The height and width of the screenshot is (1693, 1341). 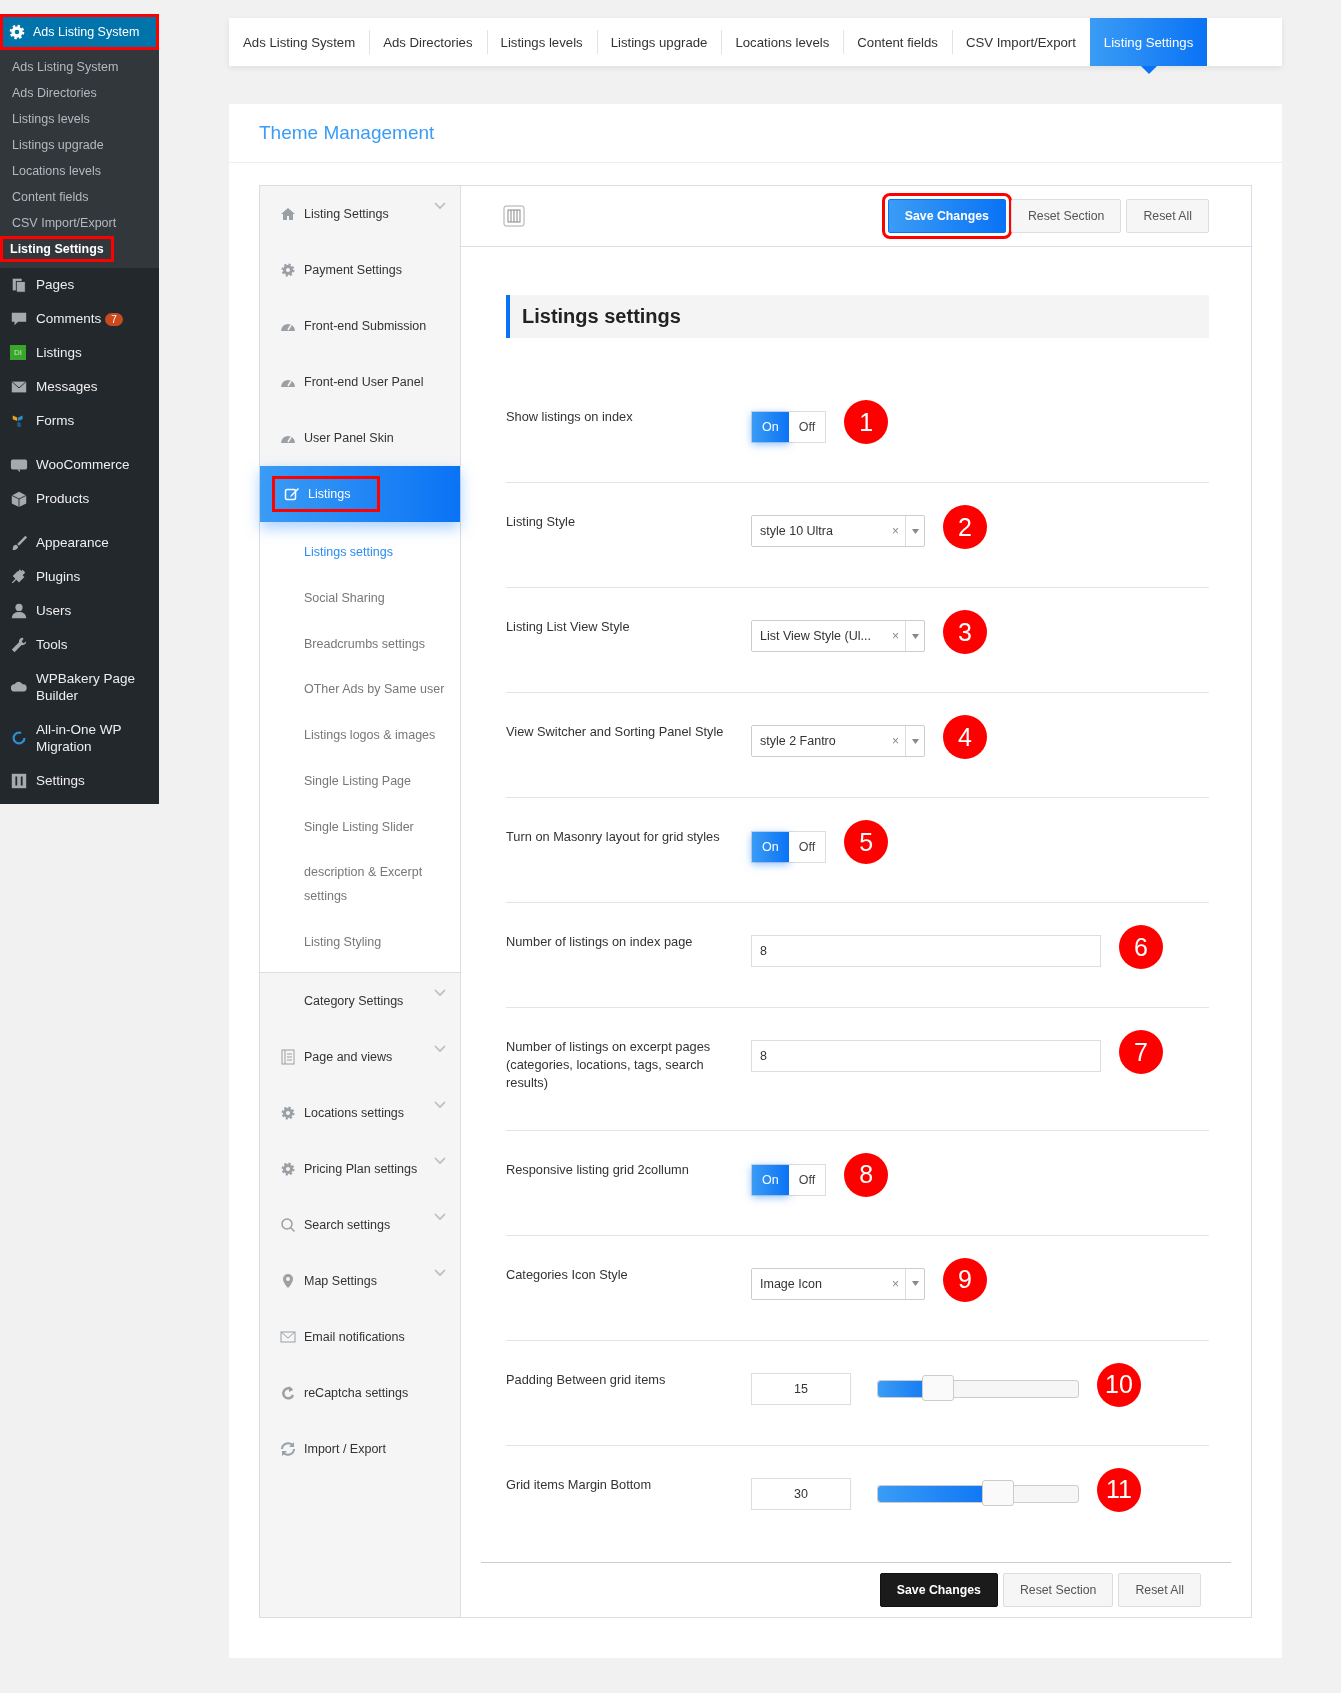 I want to click on submenu-item: Content fields, so click(x=50, y=197).